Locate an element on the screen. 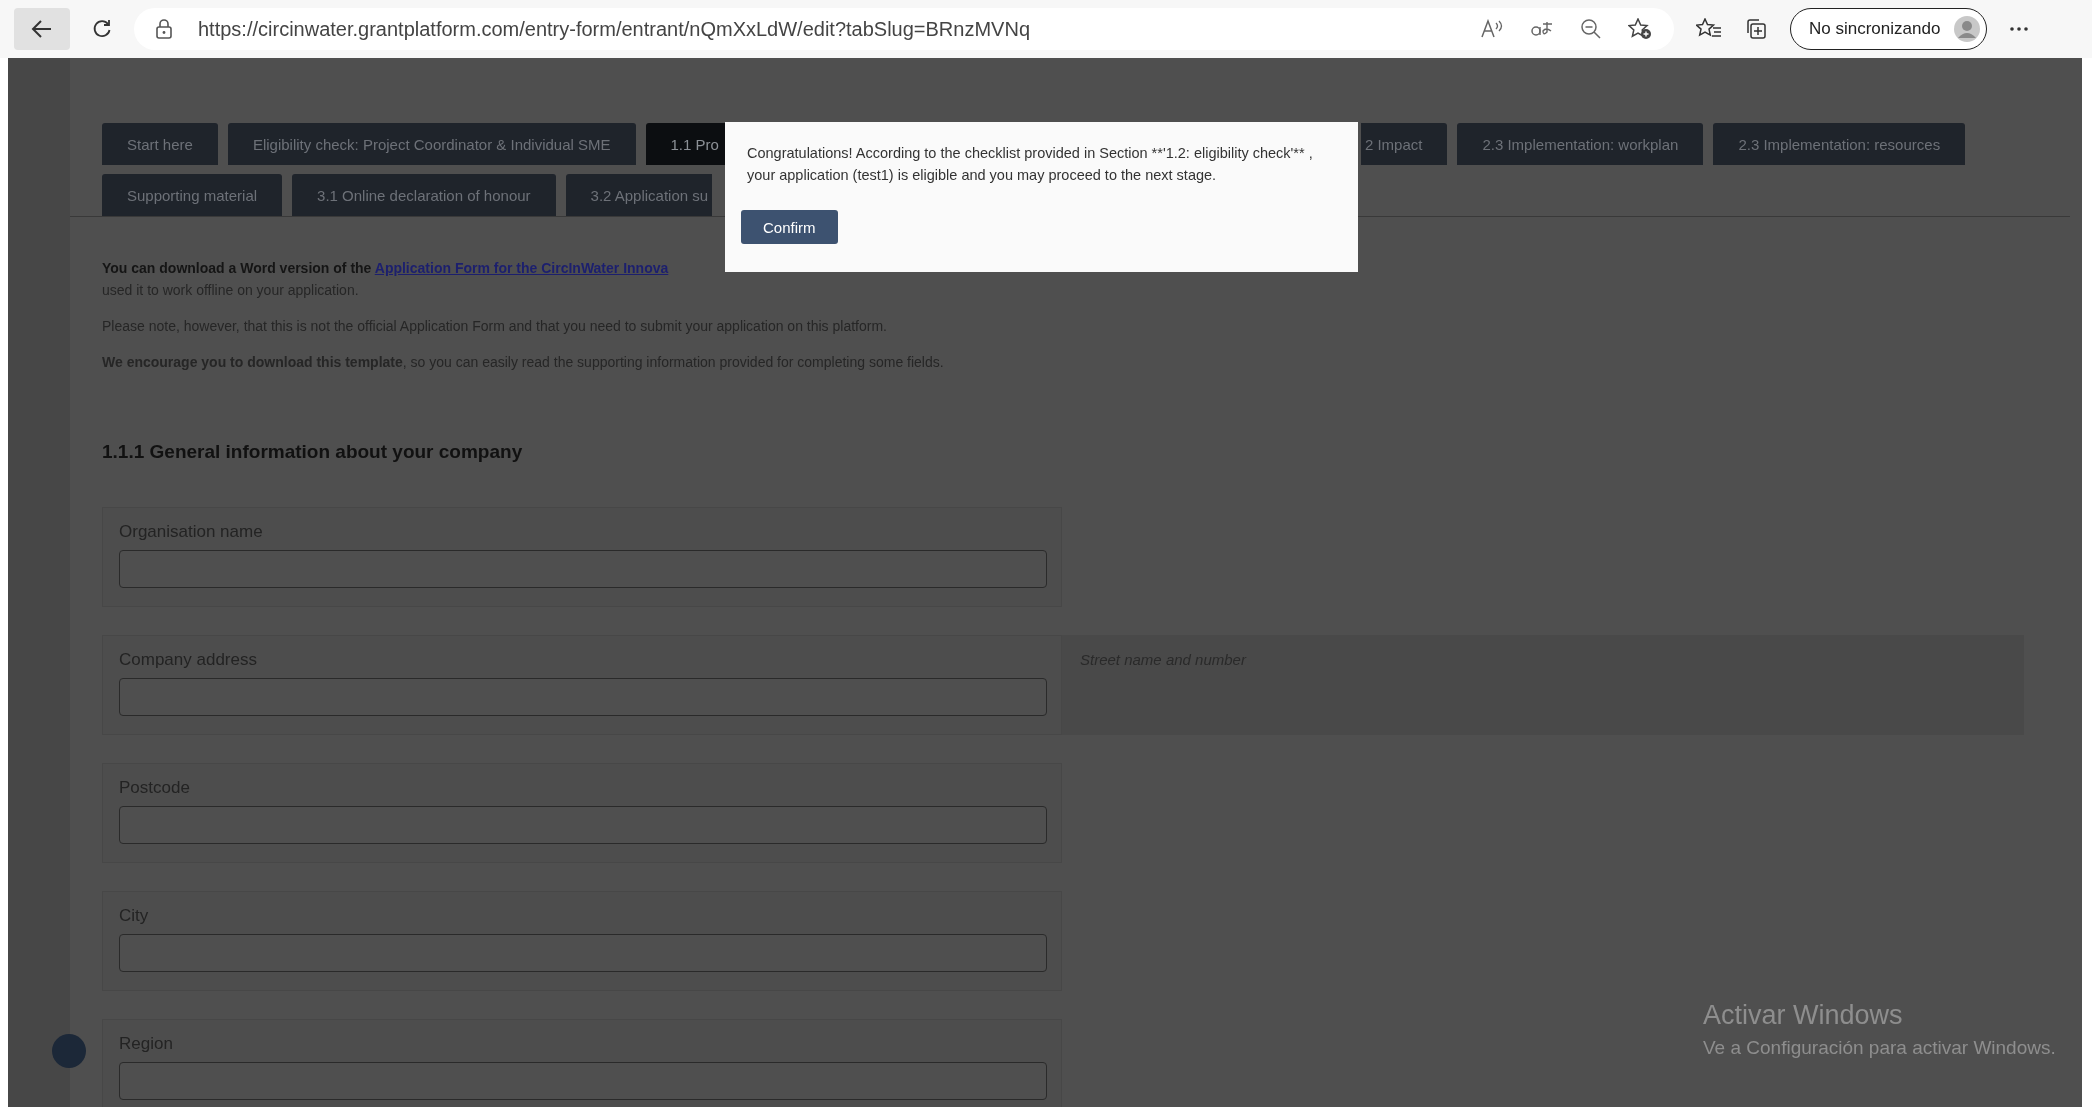 This screenshot has height=1107, width=2092. zoom-out-icon is located at coordinates (1591, 29).